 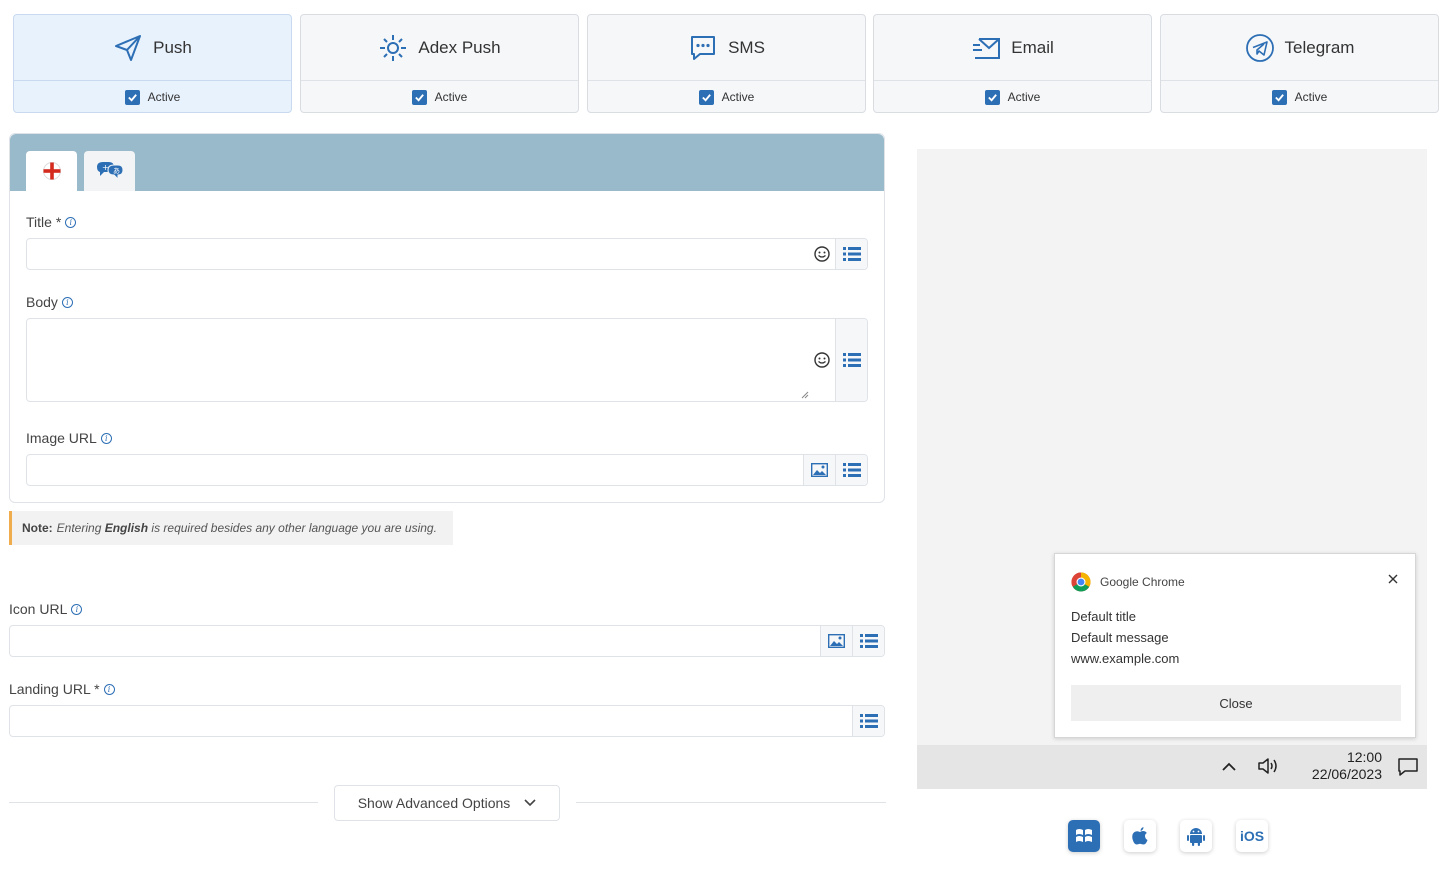 I want to click on android-icon, so click(x=1196, y=837).